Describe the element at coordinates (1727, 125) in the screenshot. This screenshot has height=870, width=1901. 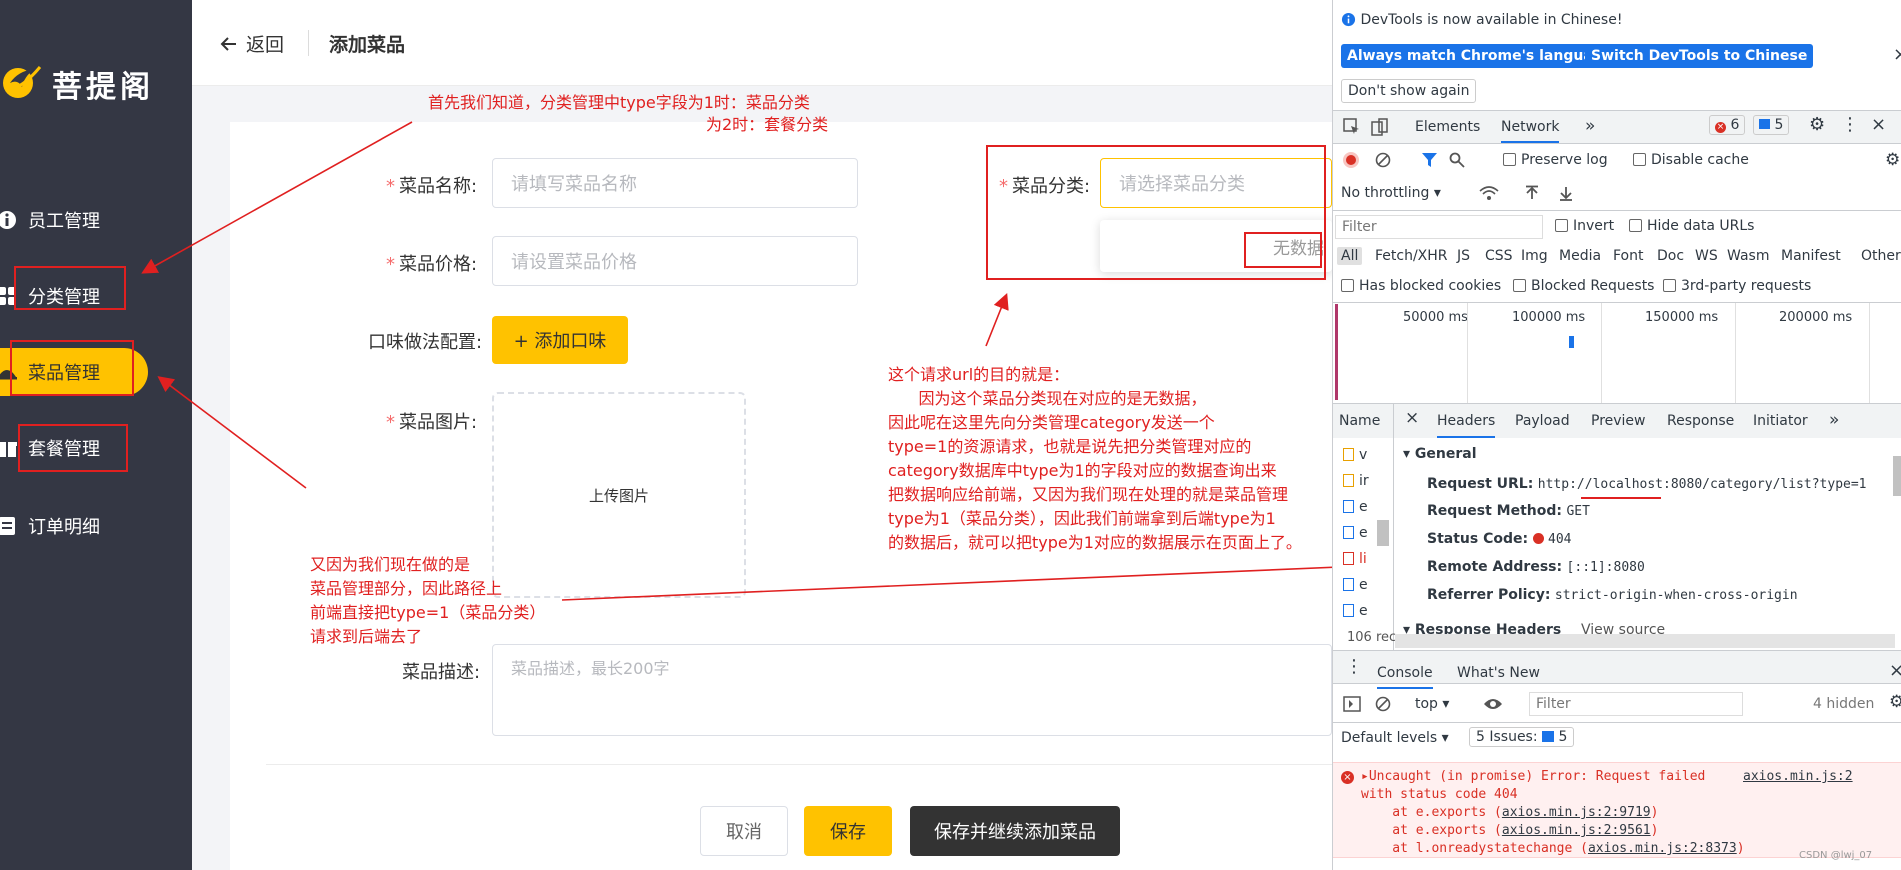
I see `error-count-badge: × 6` at that location.